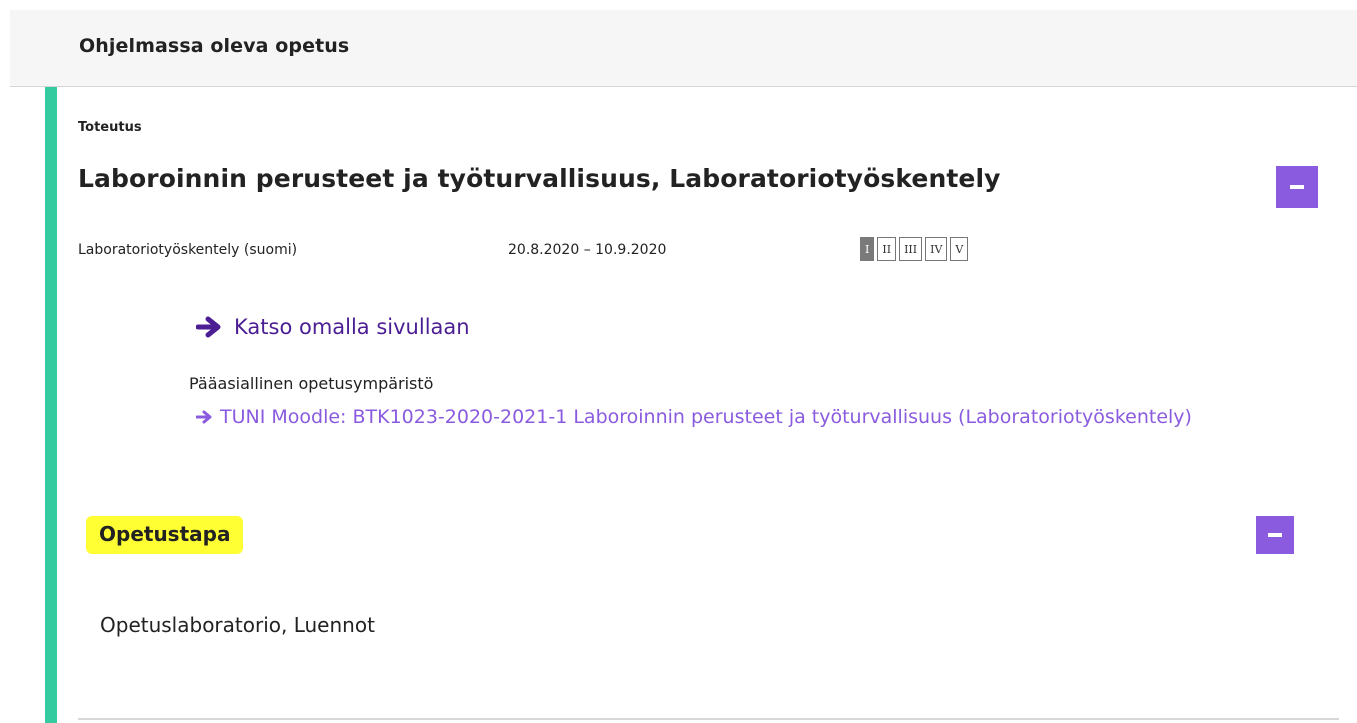 The height and width of the screenshot is (723, 1357). Describe the element at coordinates (867, 249) in the screenshot. I see `period-1: I` at that location.